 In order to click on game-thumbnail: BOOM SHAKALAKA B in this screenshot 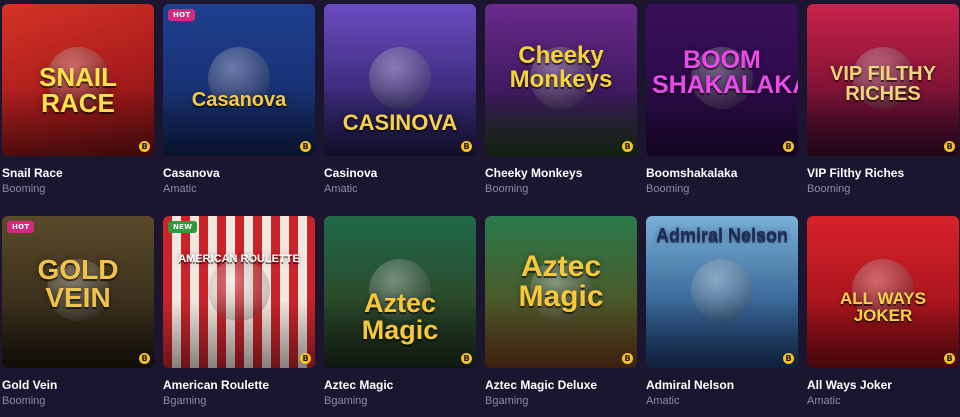, I will do `click(722, 80)`.